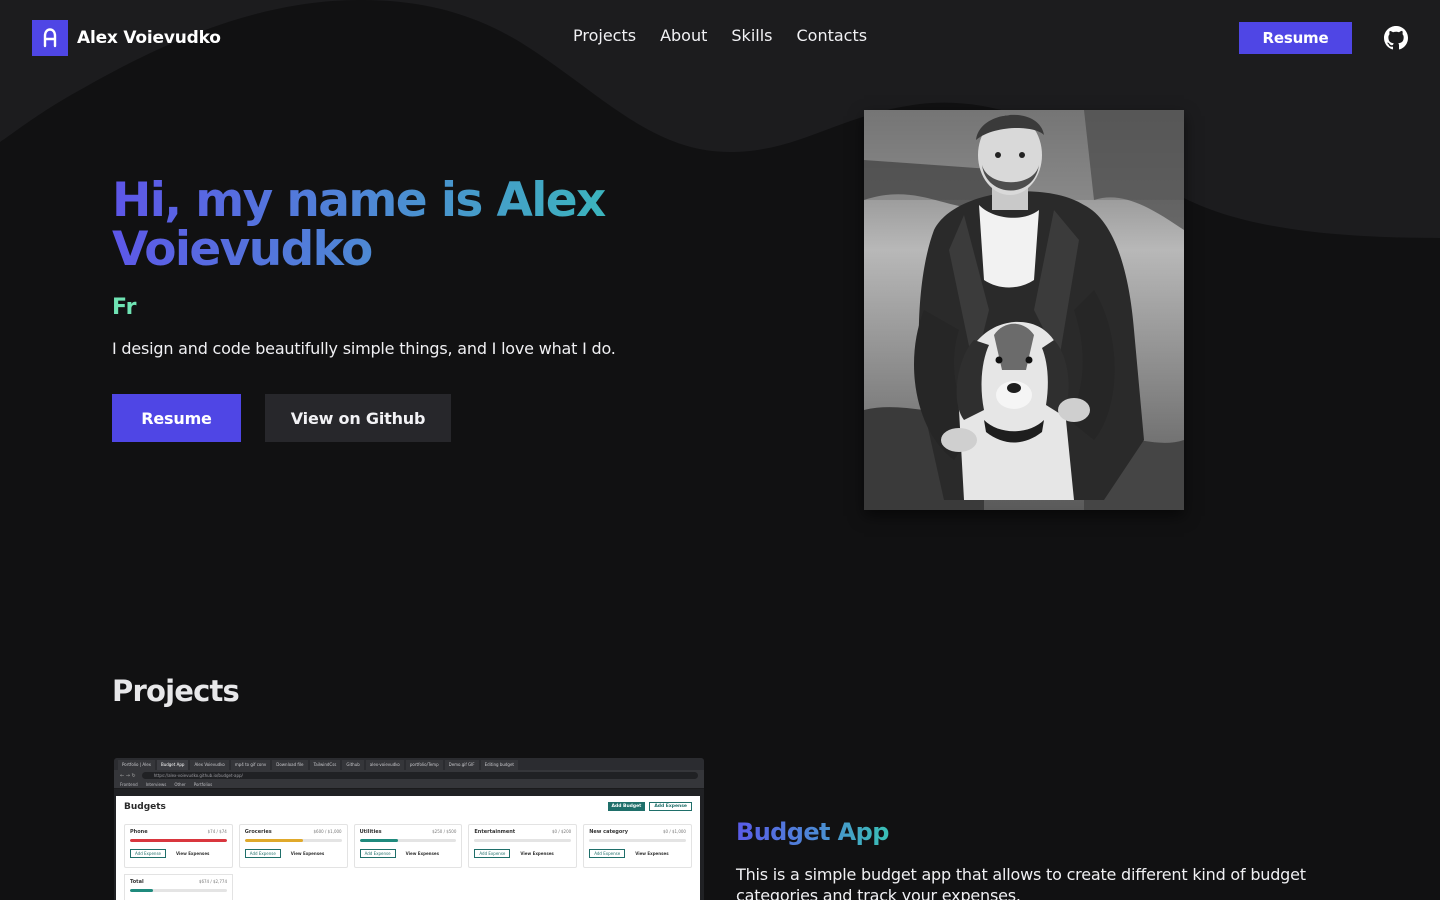 This screenshot has height=900, width=1440. I want to click on hero-resume-button: Resume, so click(176, 418).